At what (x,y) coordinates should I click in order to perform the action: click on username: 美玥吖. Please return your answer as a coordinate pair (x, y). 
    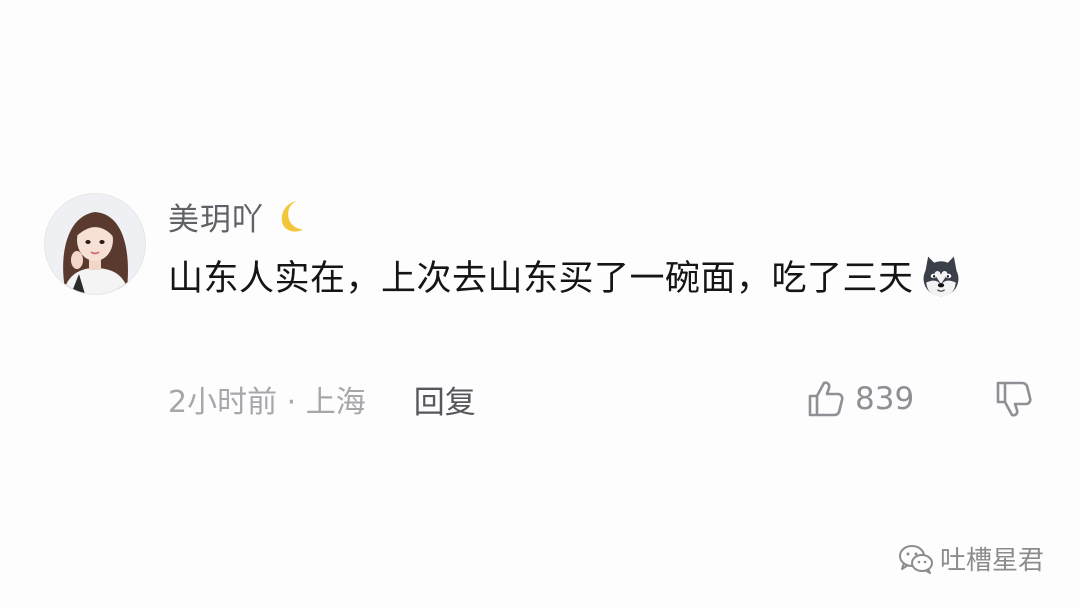
    Looking at the image, I should click on (216, 216).